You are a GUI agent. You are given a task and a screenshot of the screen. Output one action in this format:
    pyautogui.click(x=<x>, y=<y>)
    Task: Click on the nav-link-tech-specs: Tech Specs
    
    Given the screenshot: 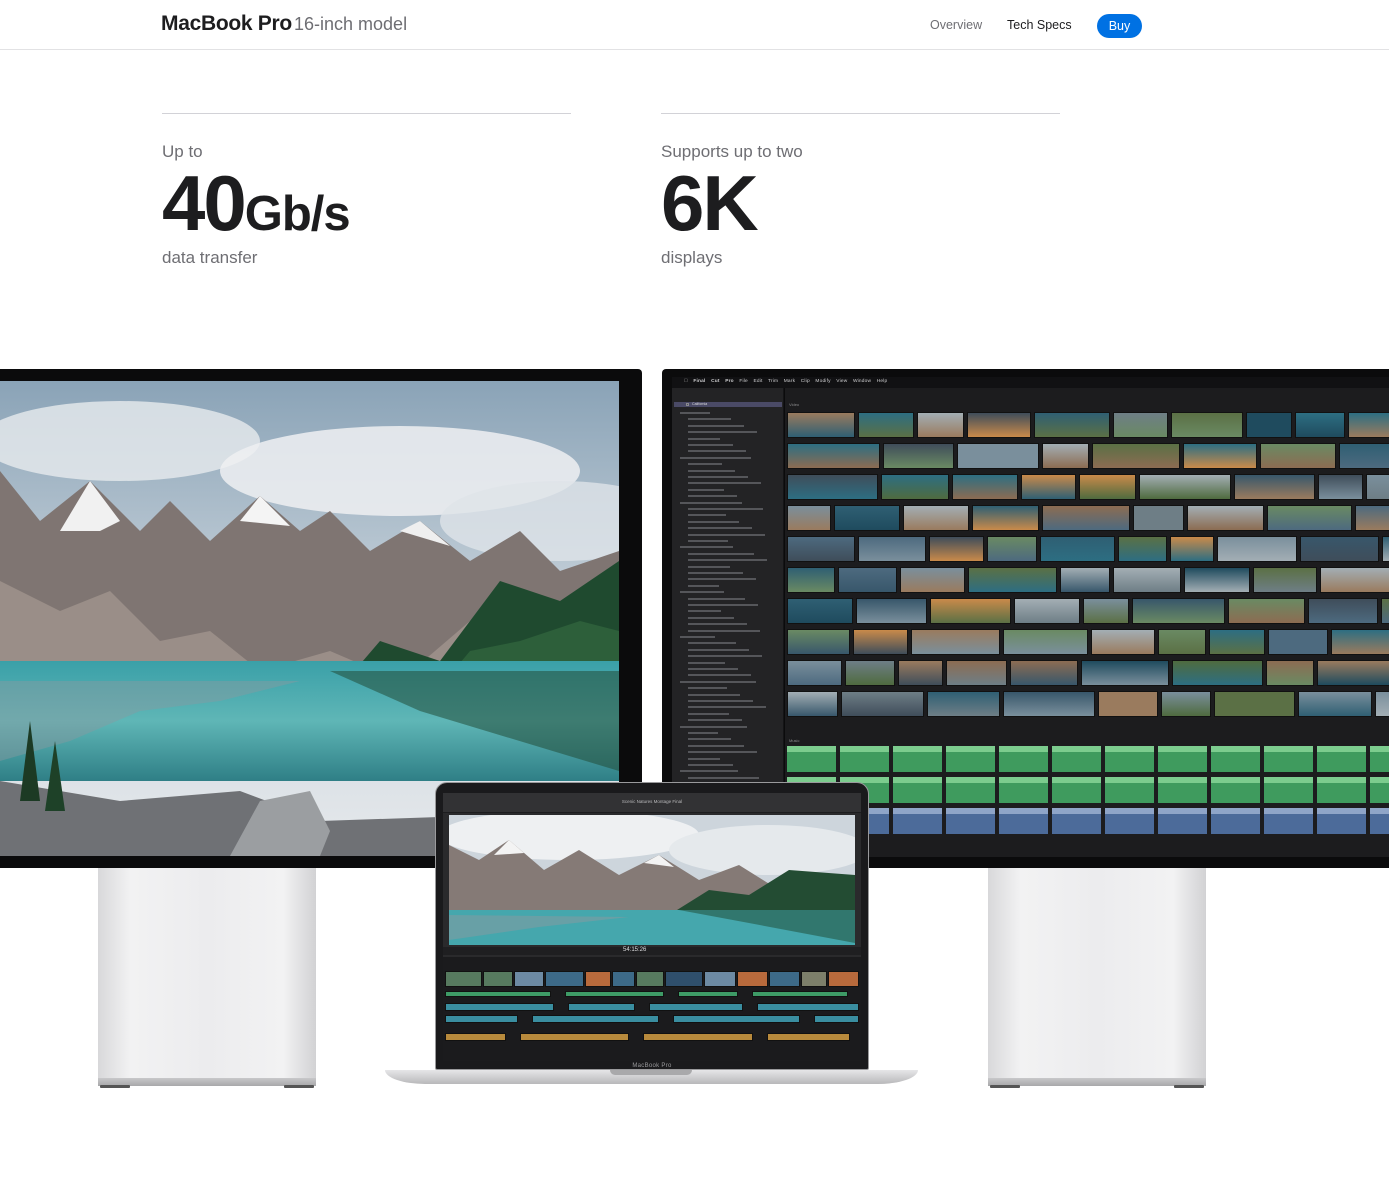 What is the action you would take?
    pyautogui.click(x=1039, y=25)
    